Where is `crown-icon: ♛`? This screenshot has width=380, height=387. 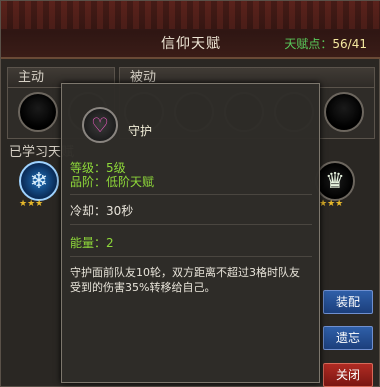
crown-icon: ♛ is located at coordinates (335, 181).